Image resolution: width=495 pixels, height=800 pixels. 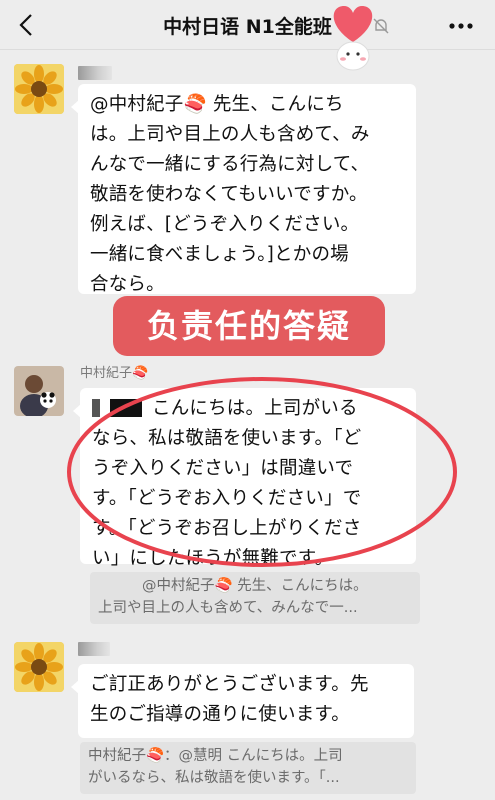 I want to click on heart-sticker-icon, so click(x=353, y=38).